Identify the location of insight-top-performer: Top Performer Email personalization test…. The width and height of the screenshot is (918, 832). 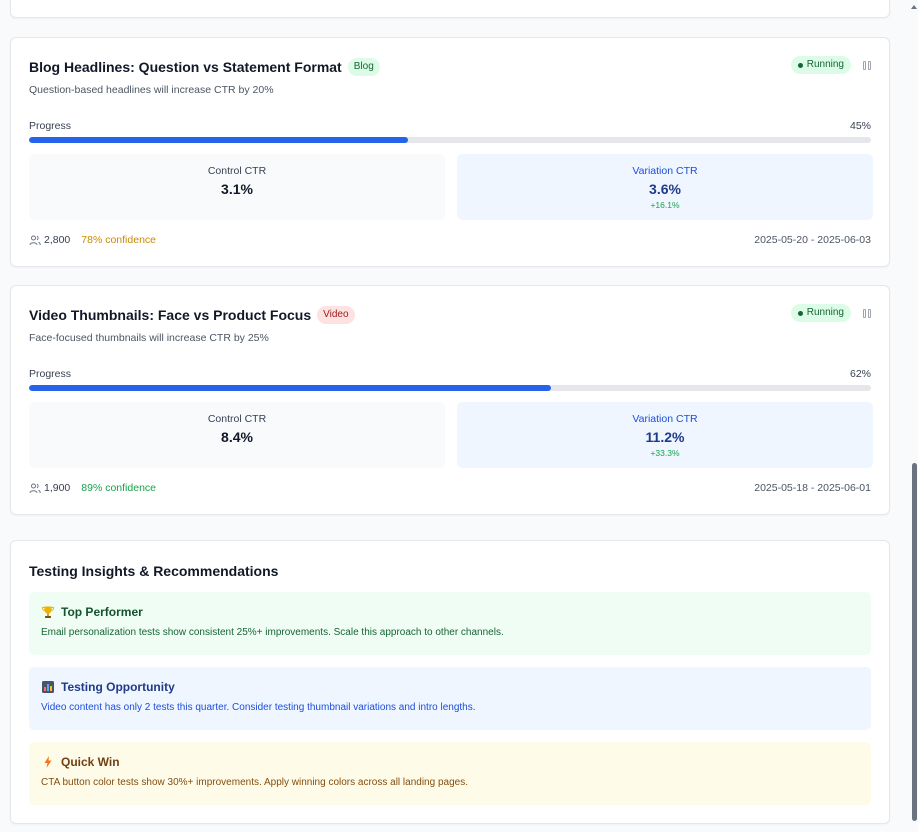
(450, 623).